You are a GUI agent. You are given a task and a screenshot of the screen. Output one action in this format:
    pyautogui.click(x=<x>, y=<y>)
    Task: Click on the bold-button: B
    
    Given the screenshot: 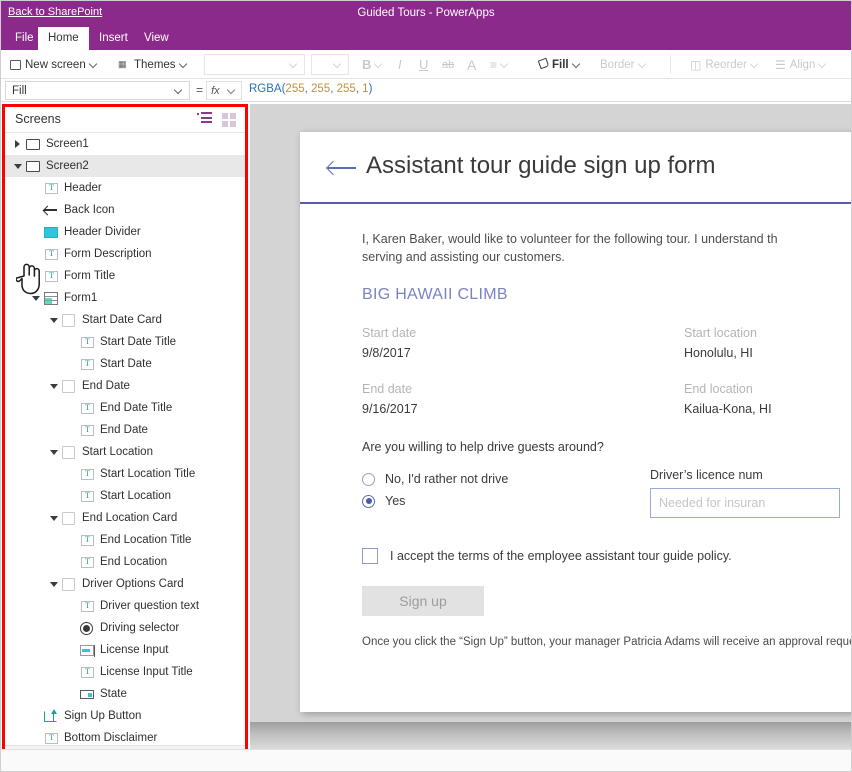 What is the action you would take?
    pyautogui.click(x=373, y=64)
    